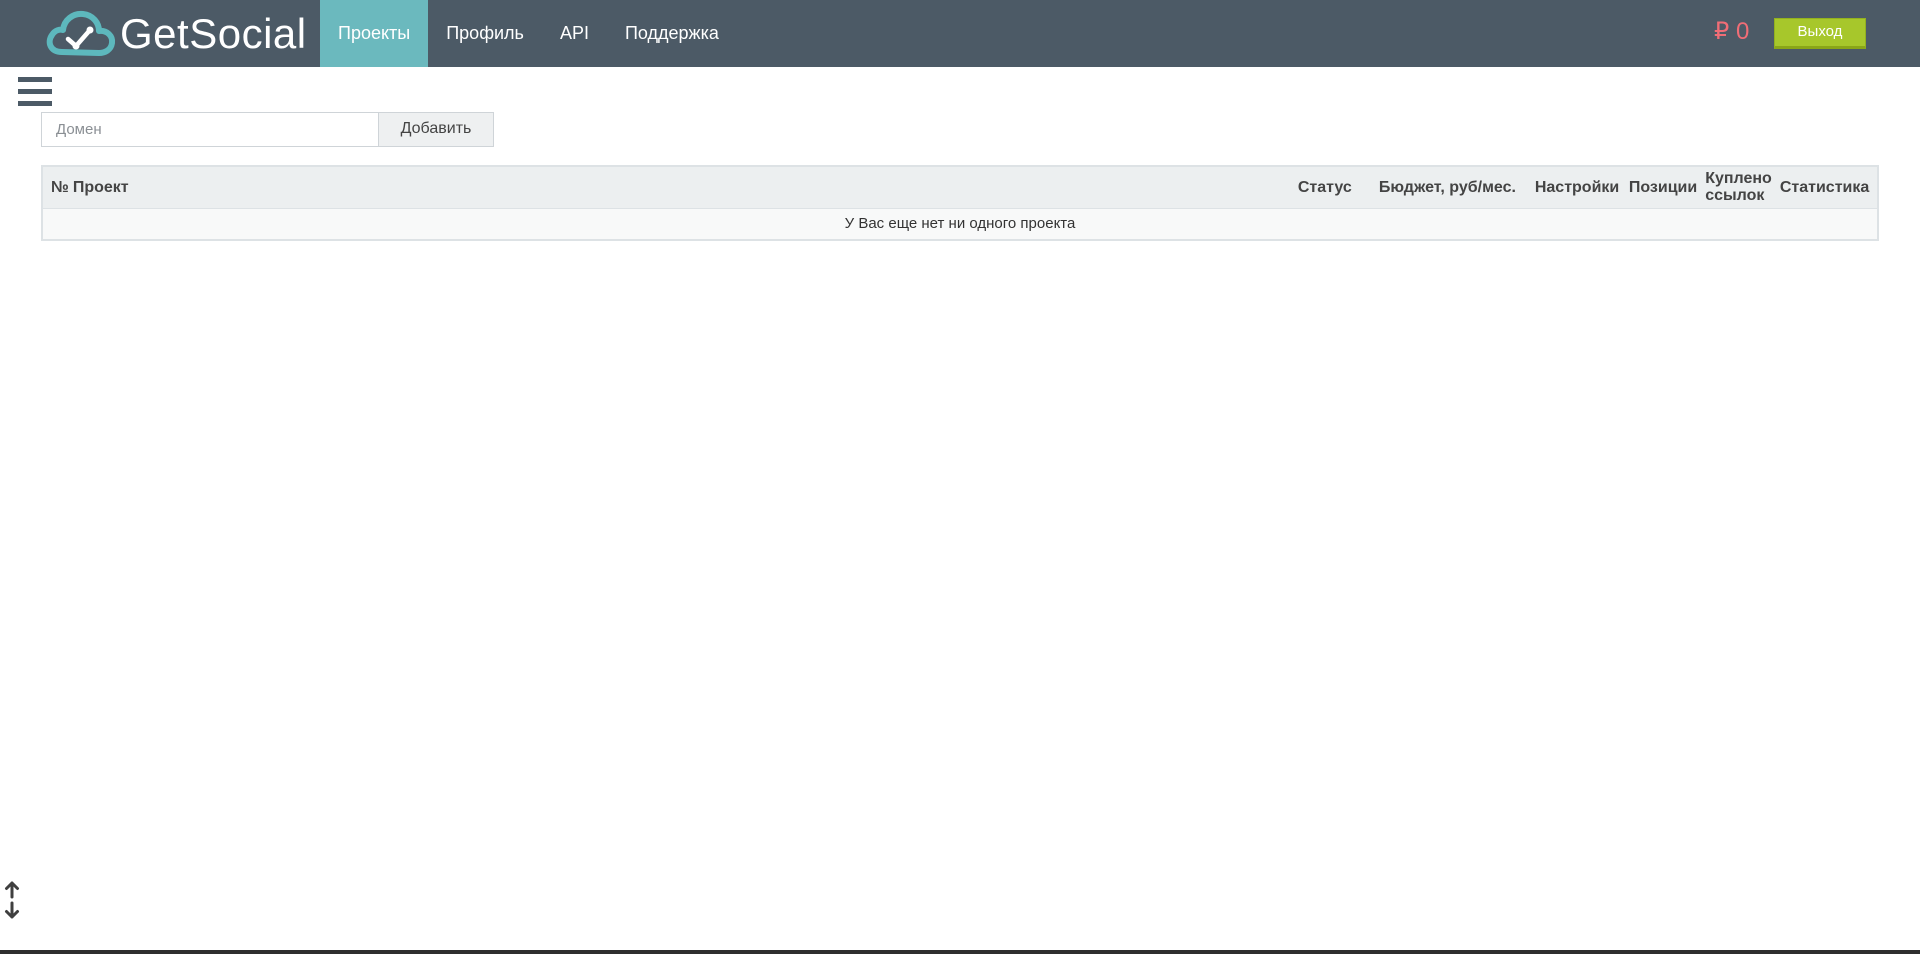 The height and width of the screenshot is (954, 1920). I want to click on column-project: Проект, so click(681, 187).